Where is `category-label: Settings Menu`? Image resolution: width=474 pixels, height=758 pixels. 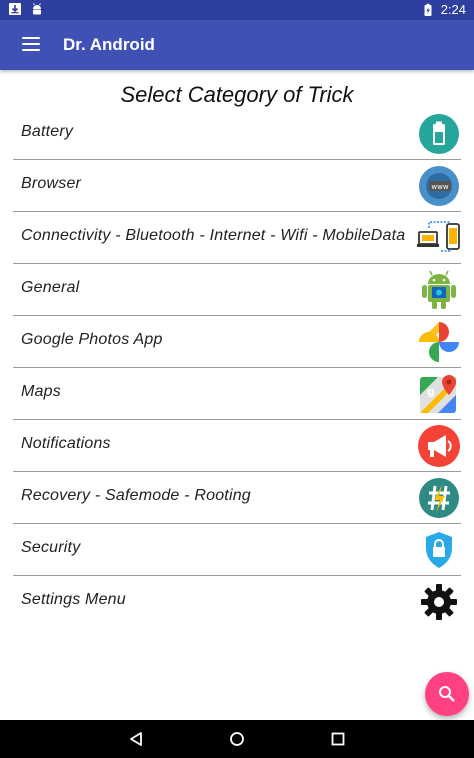 category-label: Settings Menu is located at coordinates (73, 599).